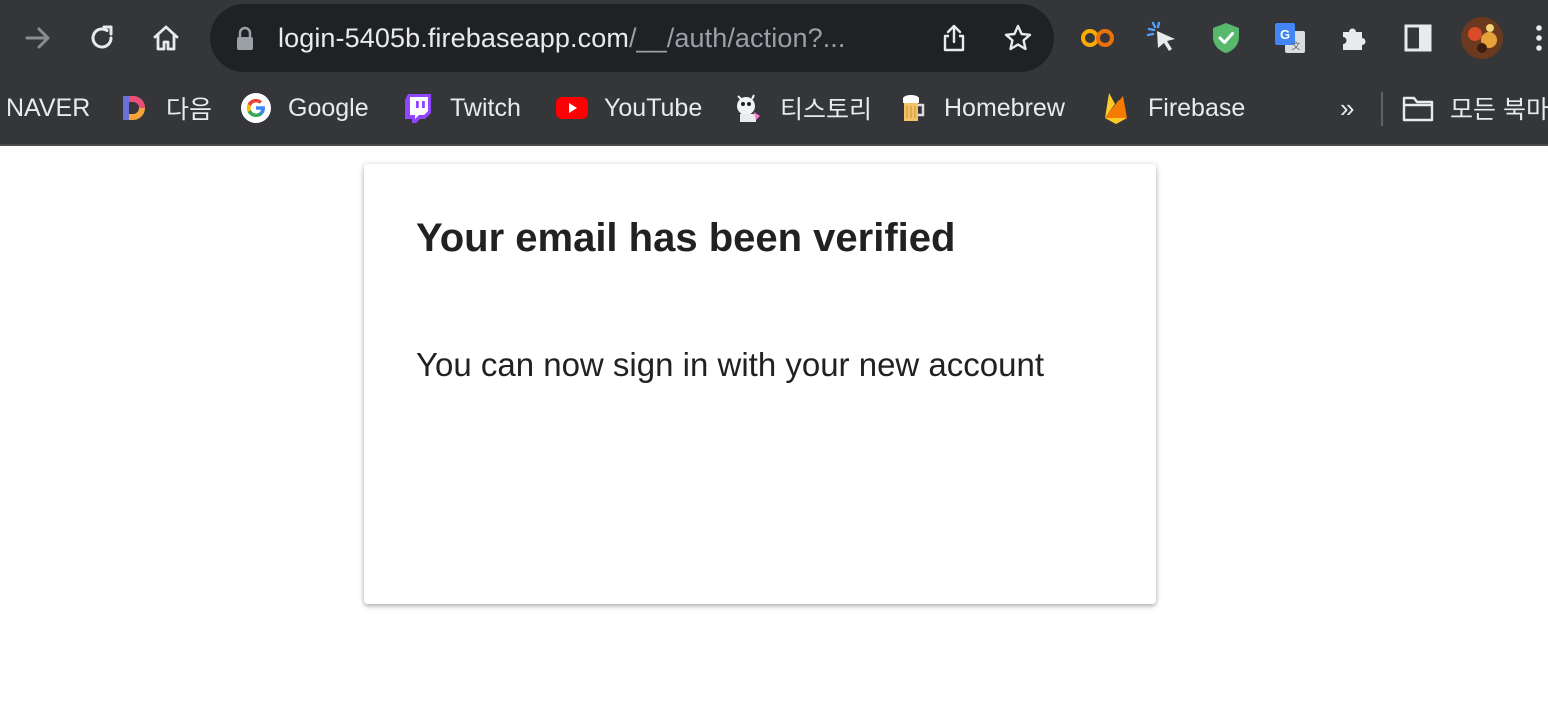 This screenshot has width=1548, height=710. I want to click on google-translate-icon: G文, so click(1290, 38).